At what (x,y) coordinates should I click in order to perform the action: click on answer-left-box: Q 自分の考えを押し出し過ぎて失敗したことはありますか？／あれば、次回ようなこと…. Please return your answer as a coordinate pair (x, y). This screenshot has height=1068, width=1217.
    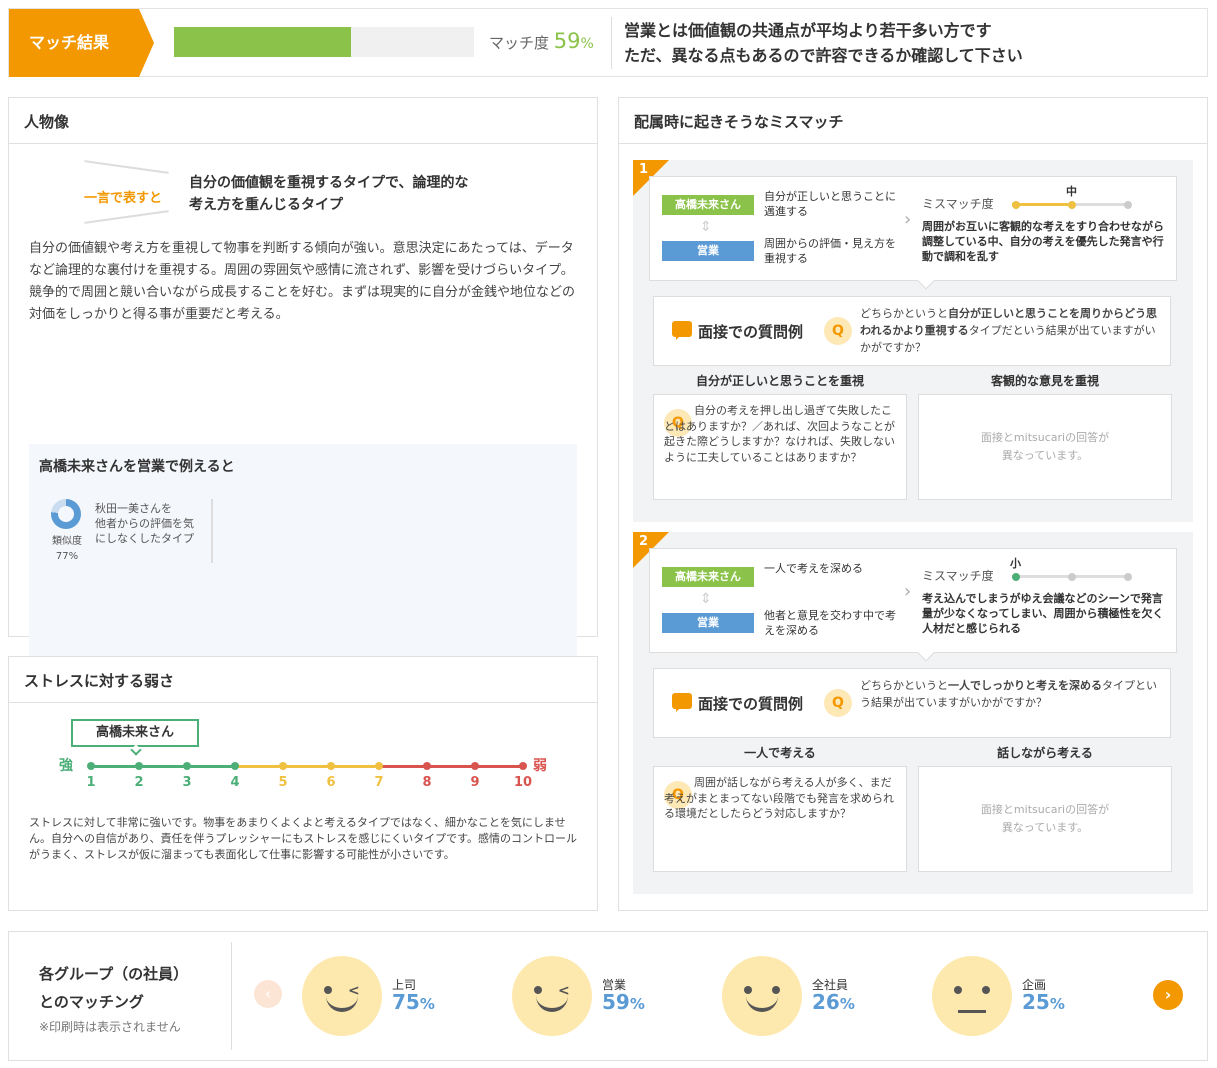
    Looking at the image, I should click on (780, 447).